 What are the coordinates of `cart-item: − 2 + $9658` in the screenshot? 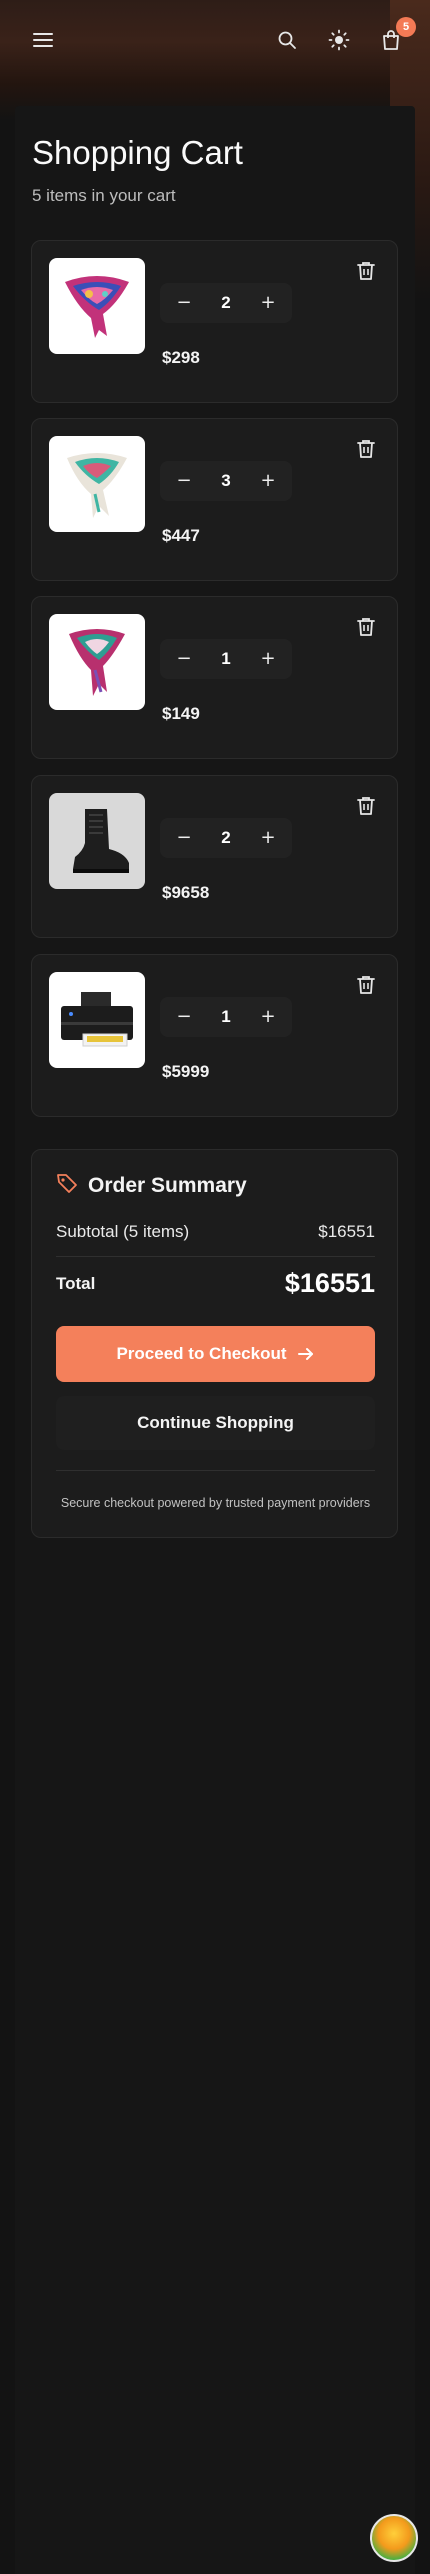 It's located at (214, 856).